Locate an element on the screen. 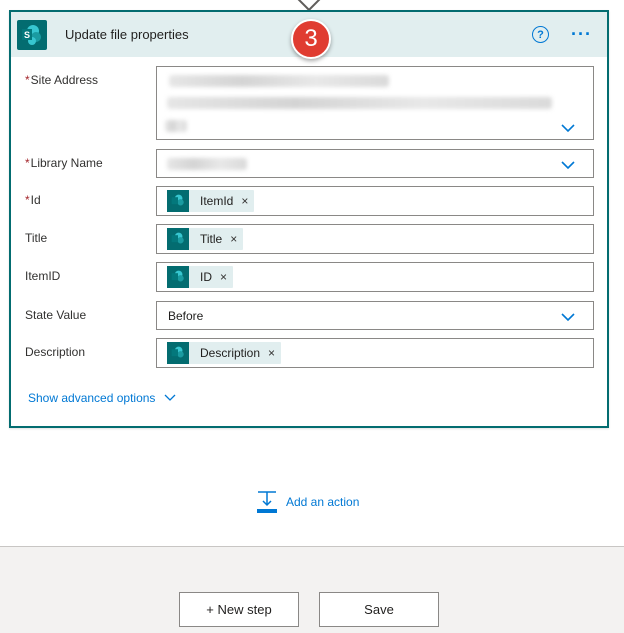  dynamic-content-token: Description × is located at coordinates (224, 353).